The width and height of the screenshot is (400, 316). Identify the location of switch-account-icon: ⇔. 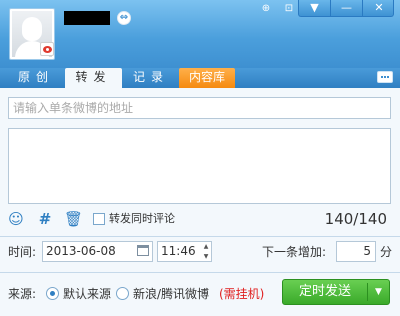
(124, 18).